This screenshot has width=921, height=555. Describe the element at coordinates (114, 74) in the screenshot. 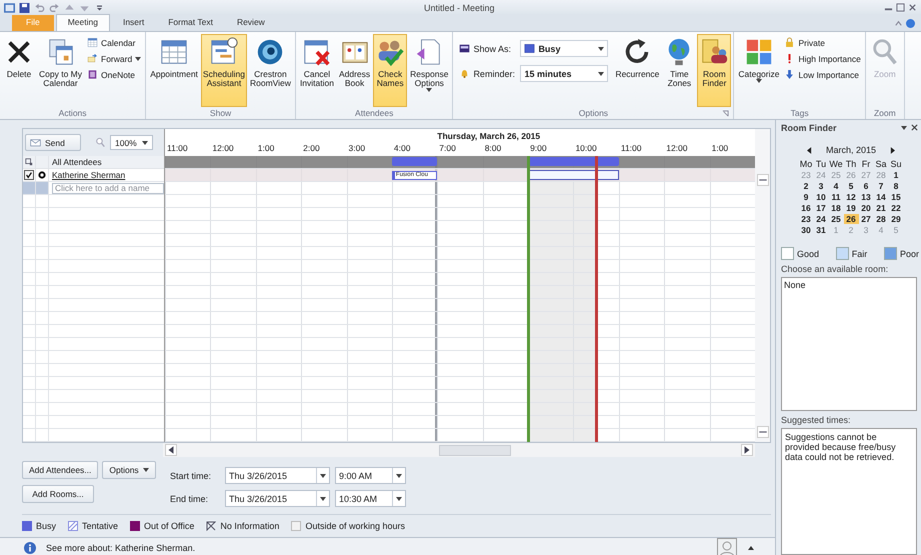

I see `ribbon-button: OneNote` at that location.